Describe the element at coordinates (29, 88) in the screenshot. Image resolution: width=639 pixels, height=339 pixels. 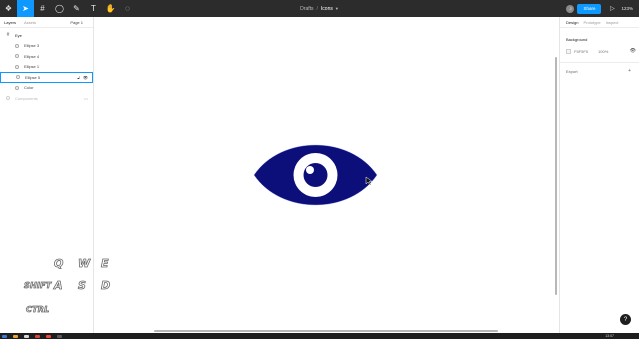
I see `layer-label: Color` at that location.